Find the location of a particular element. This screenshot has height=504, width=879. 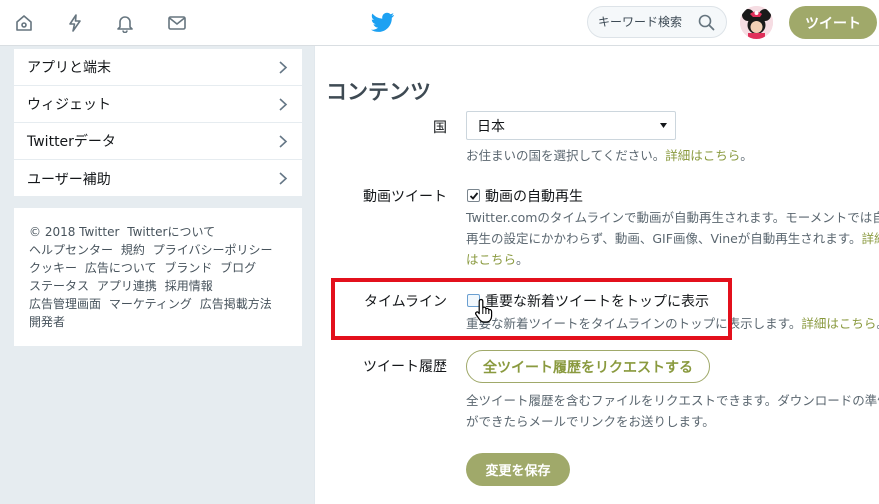

footer-link-cookies: クッキー is located at coordinates (53, 268).